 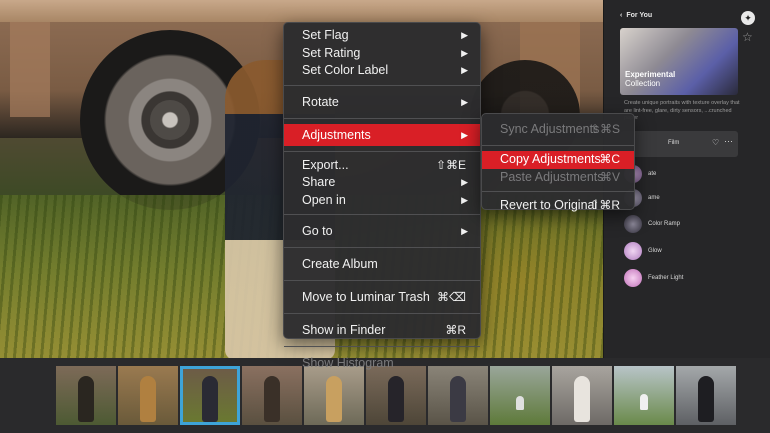 I want to click on menu-item-label: Share, so click(x=319, y=182).